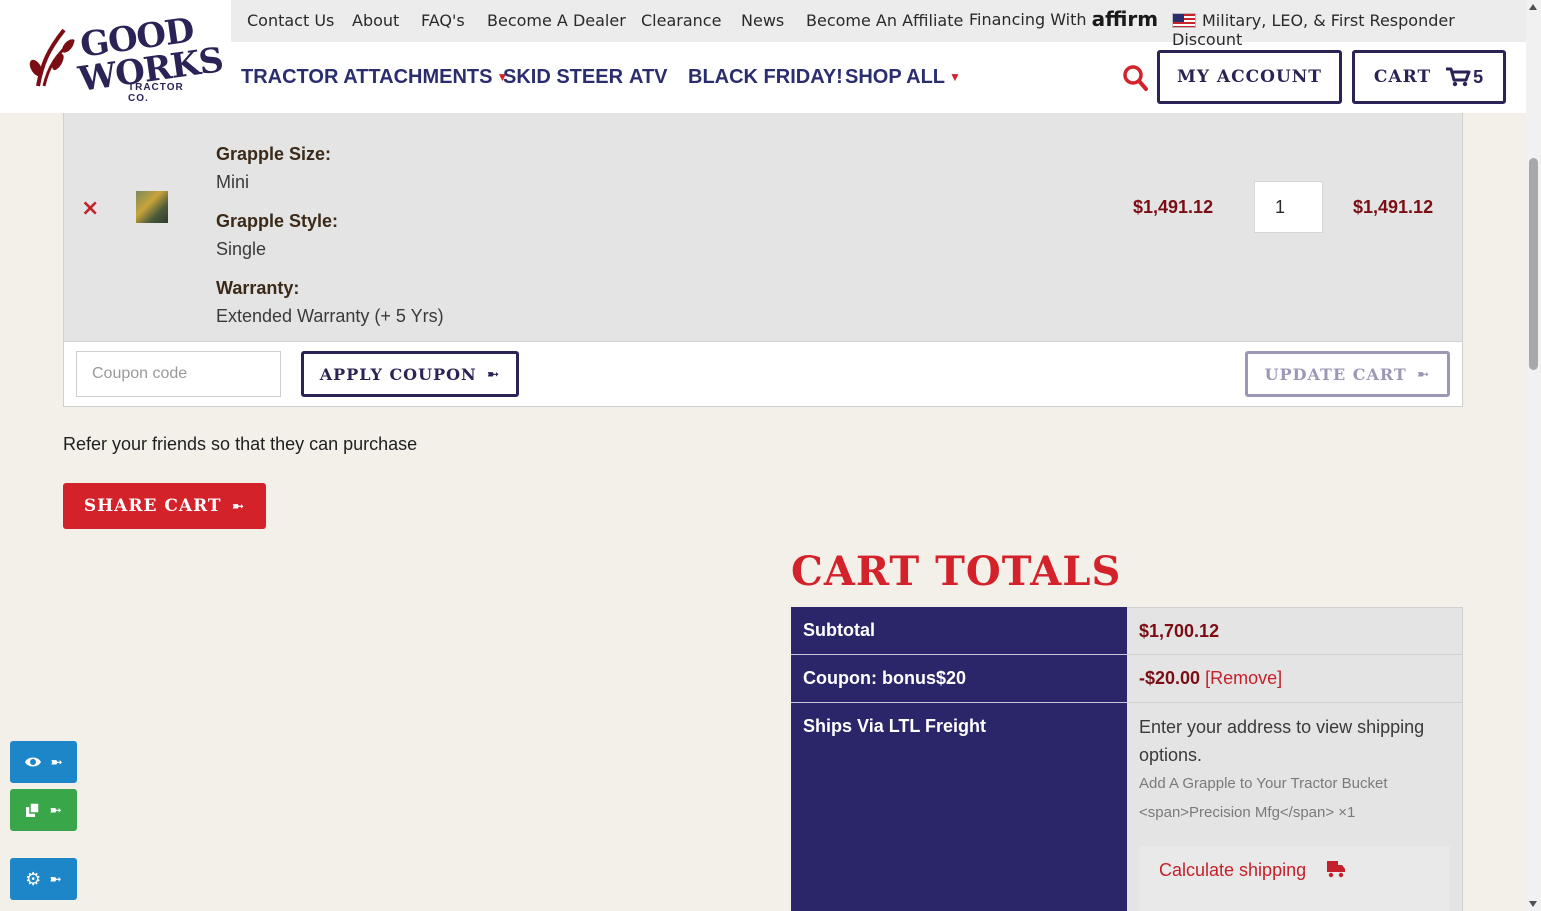 This screenshot has height=911, width=1541. I want to click on nav-shop-all: SHOP ALL ▼, so click(903, 77).